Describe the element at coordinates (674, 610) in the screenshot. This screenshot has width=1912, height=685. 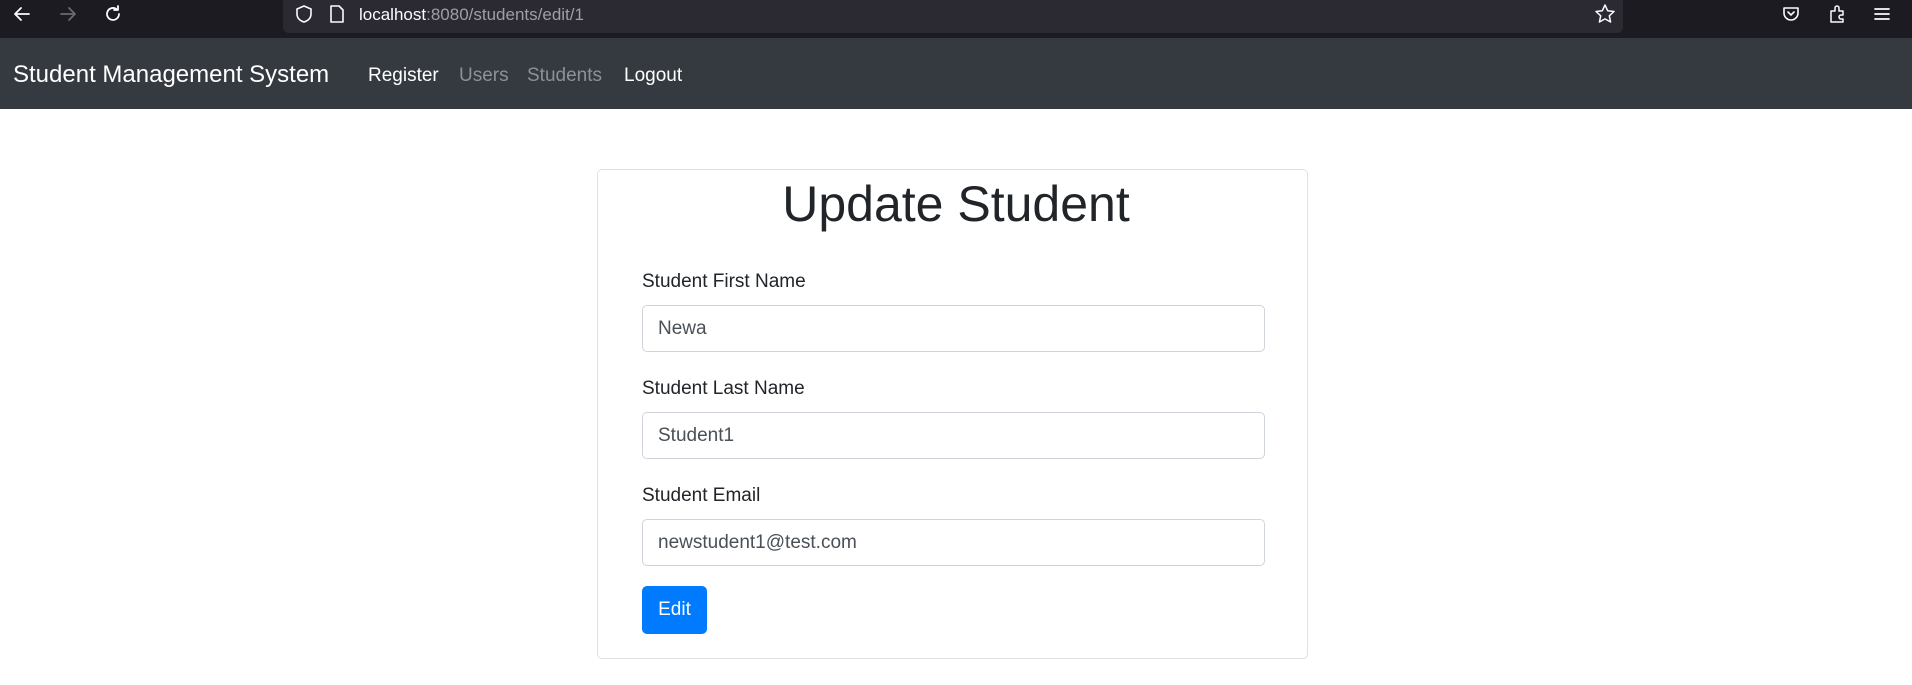
I see `edit-button: Edit` at that location.